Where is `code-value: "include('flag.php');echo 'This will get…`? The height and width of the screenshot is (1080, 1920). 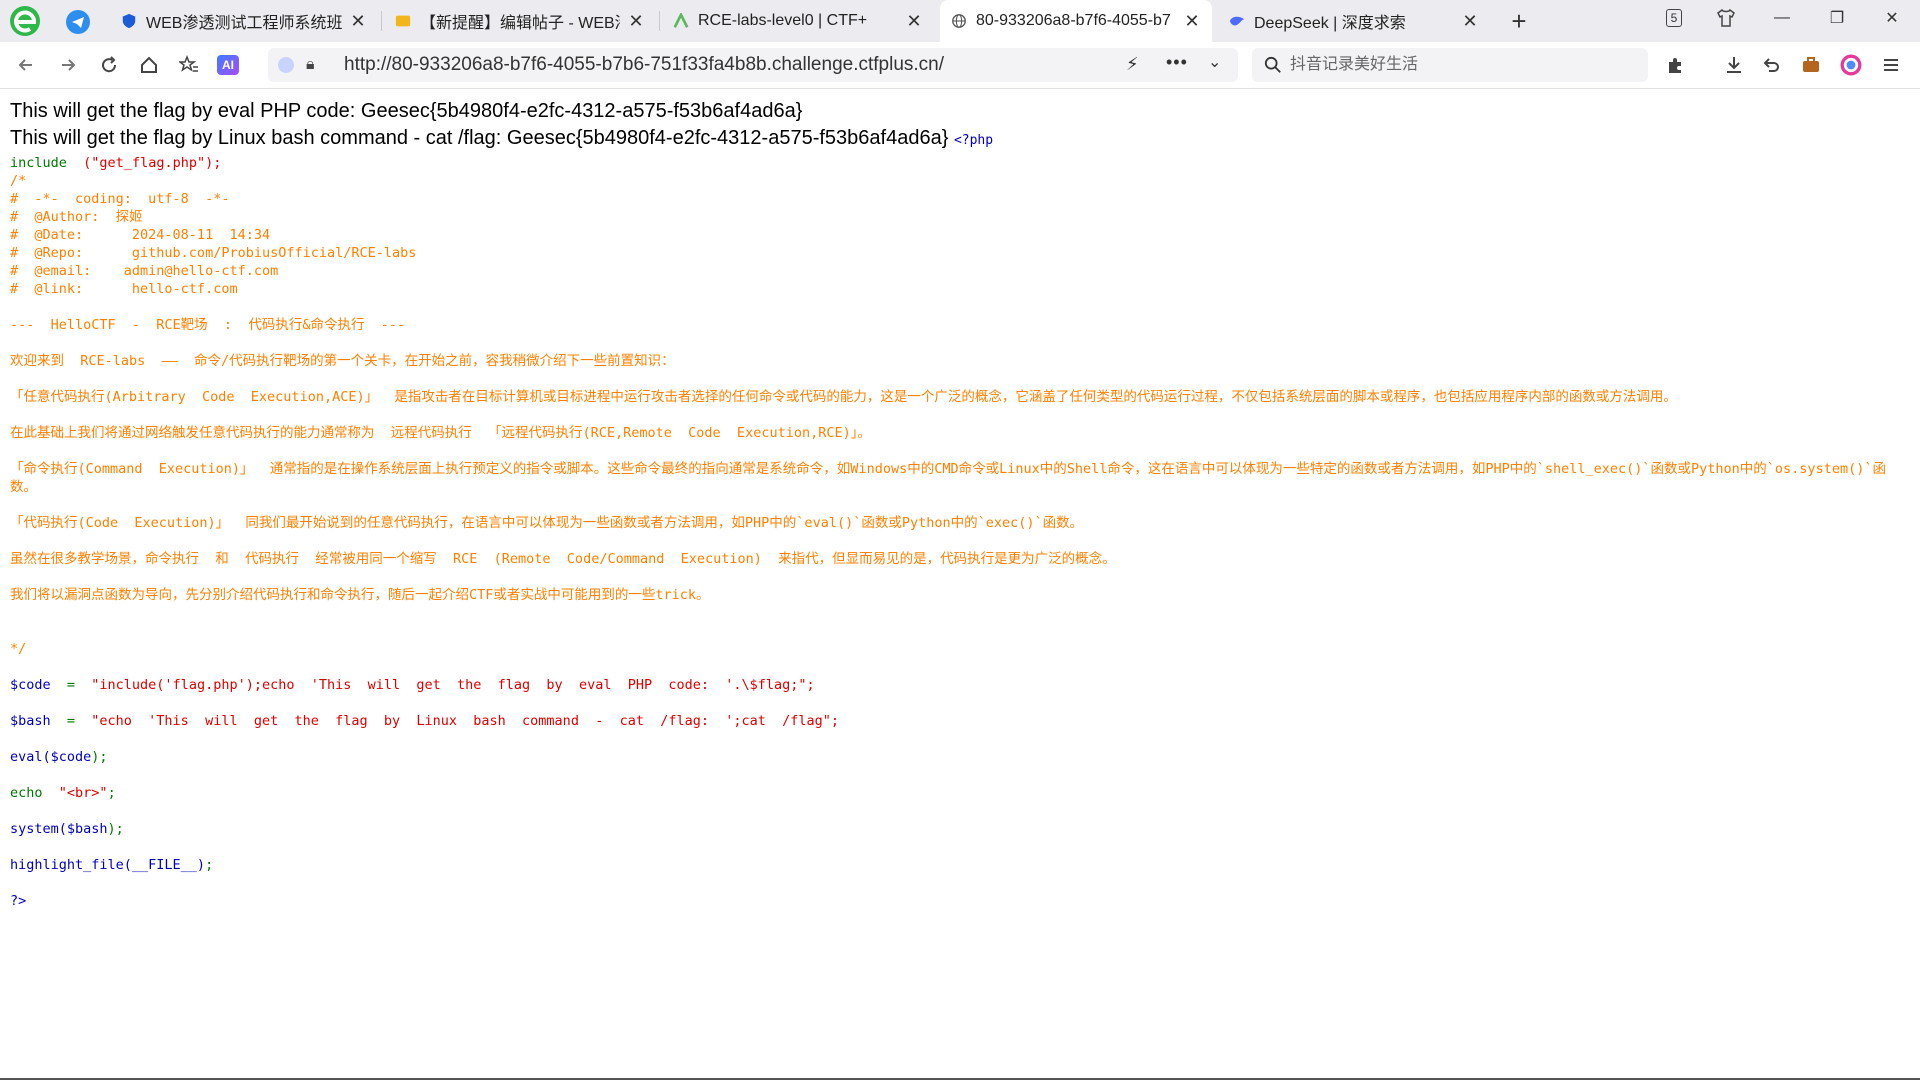
code-value: "include('flag.php');echo 'This will get… is located at coordinates (453, 685).